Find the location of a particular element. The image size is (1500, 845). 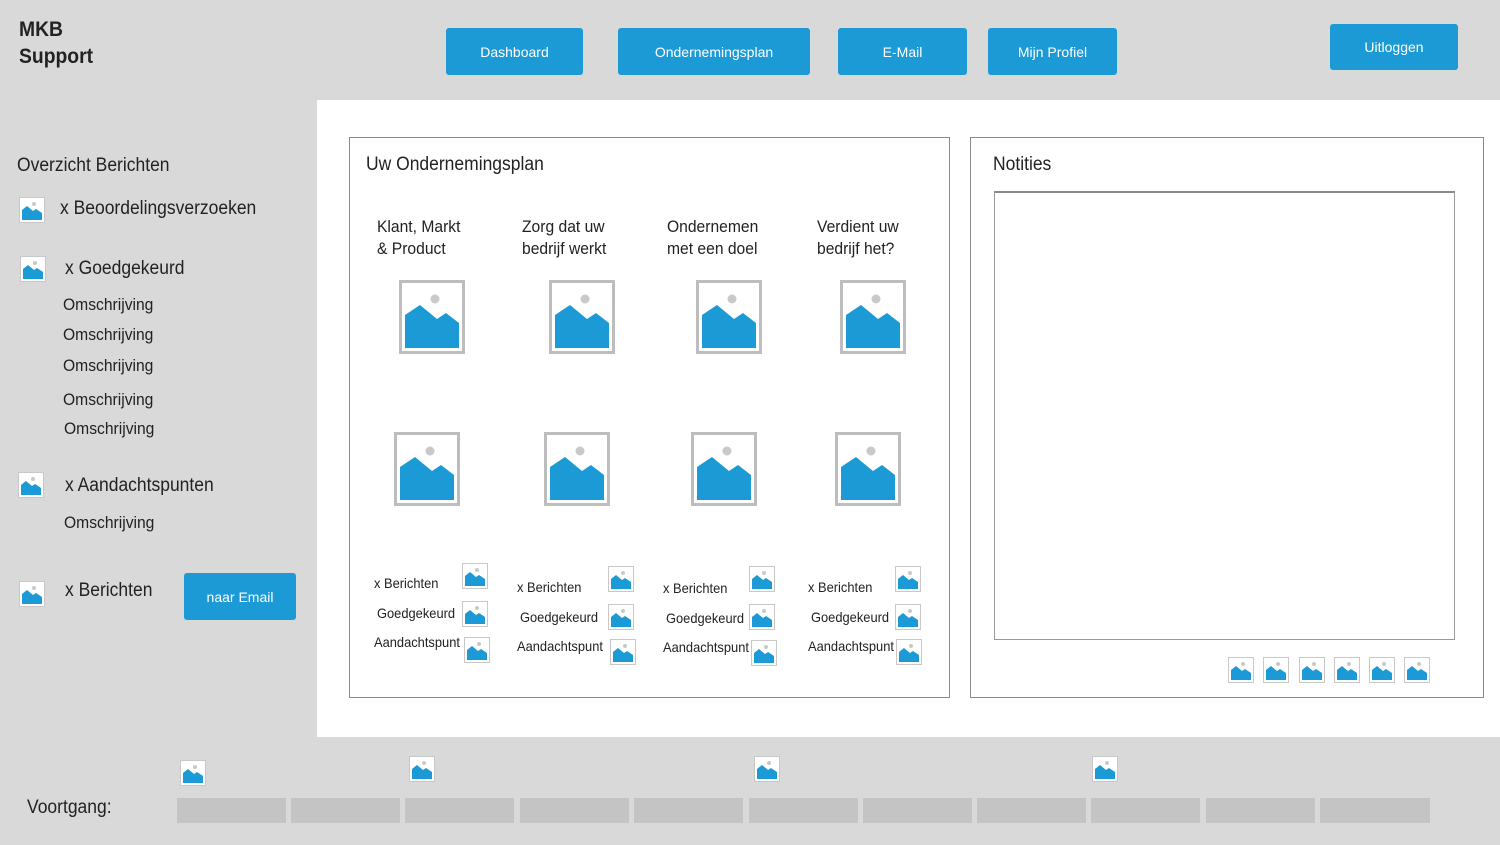

brand-line-1: MKB is located at coordinates (41, 29).